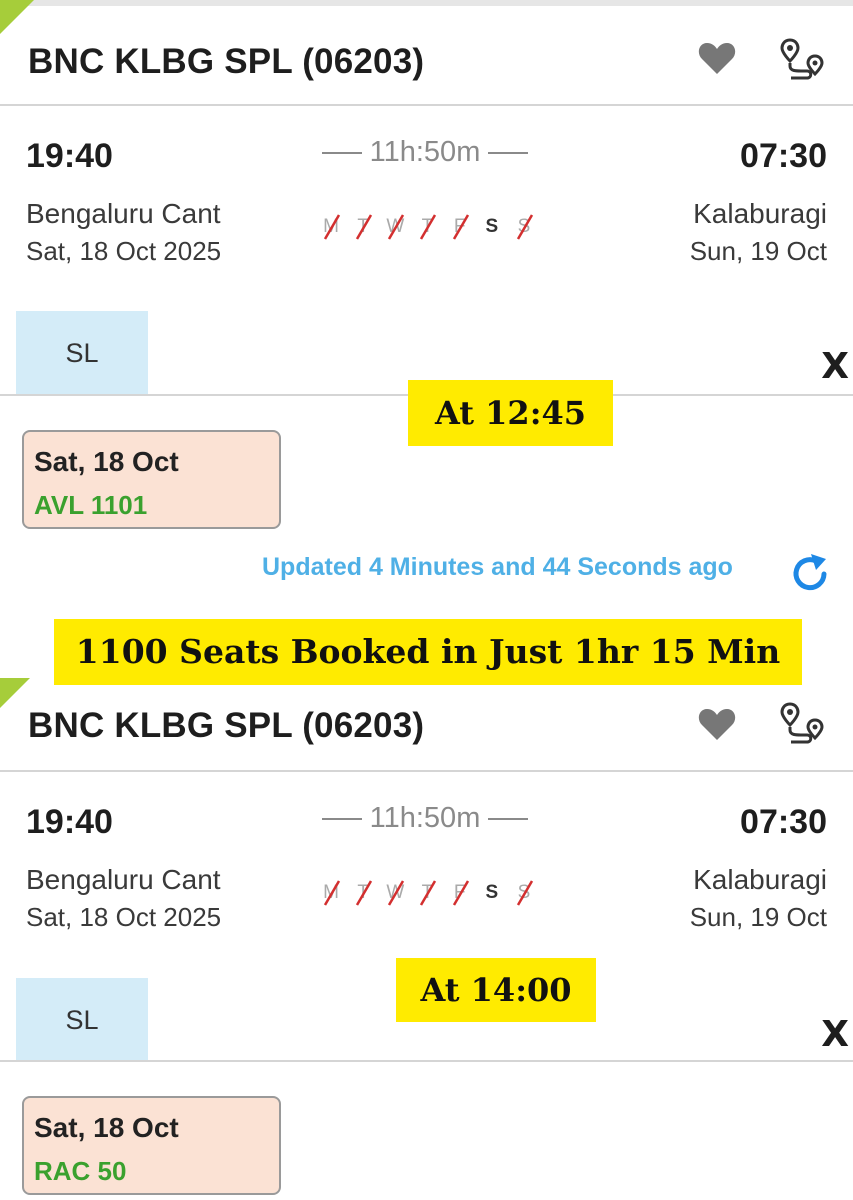  What do you see at coordinates (510, 413) in the screenshot?
I see `timestamp-label-1: At 12:45` at bounding box center [510, 413].